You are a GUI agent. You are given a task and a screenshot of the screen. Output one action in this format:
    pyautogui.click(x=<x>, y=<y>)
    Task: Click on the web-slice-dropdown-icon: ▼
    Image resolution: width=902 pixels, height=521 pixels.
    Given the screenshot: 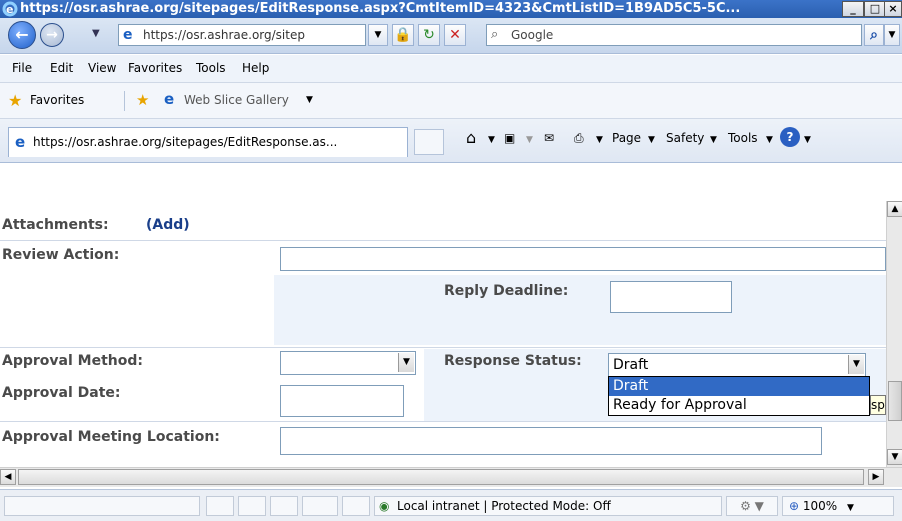 What is the action you would take?
    pyautogui.click(x=309, y=100)
    